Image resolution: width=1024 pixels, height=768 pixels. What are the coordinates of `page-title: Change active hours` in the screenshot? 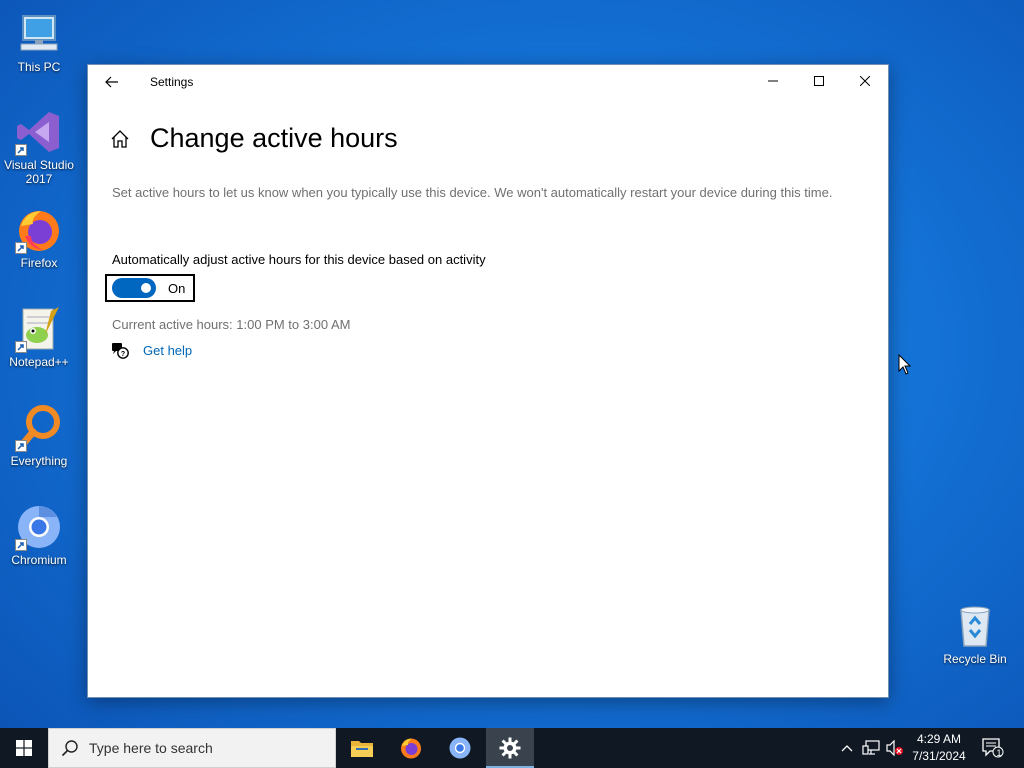 It's located at (274, 138).